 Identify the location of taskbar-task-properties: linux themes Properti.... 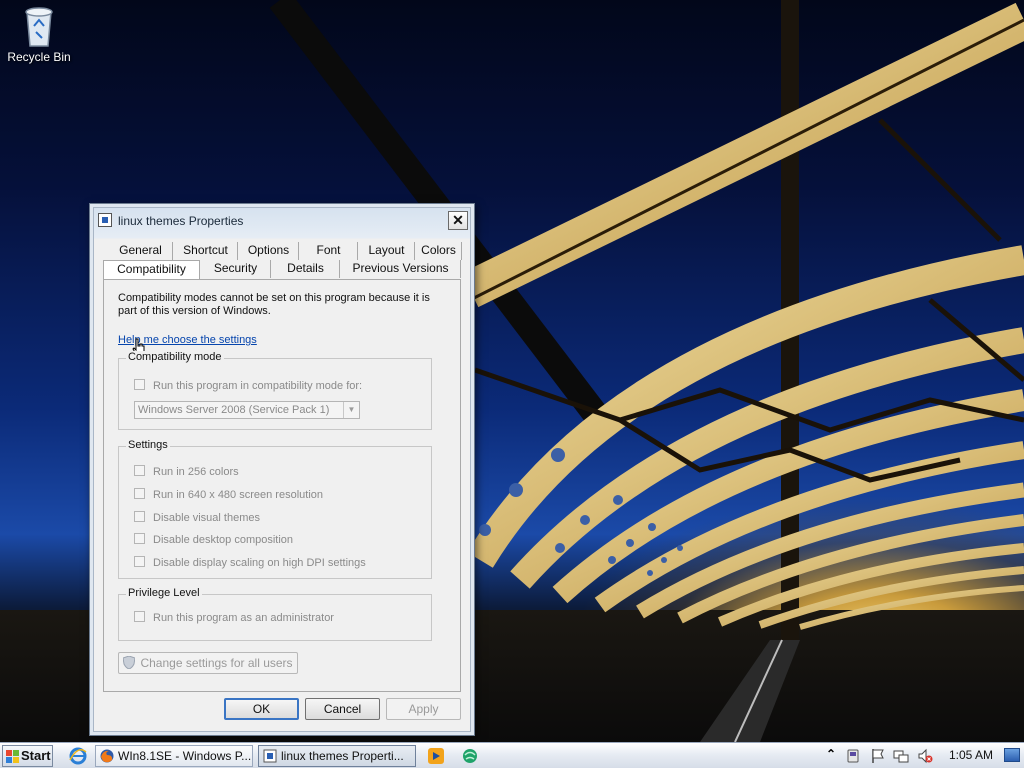
(337, 756).